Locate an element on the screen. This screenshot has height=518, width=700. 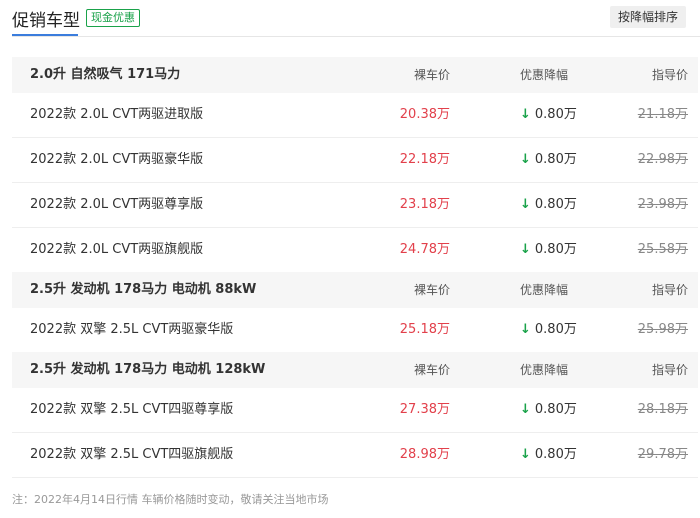
price-disclaimer: 注：2022年4月14日行情 车辆价格随时变动，敬请关注当地市场 is located at coordinates (170, 499).